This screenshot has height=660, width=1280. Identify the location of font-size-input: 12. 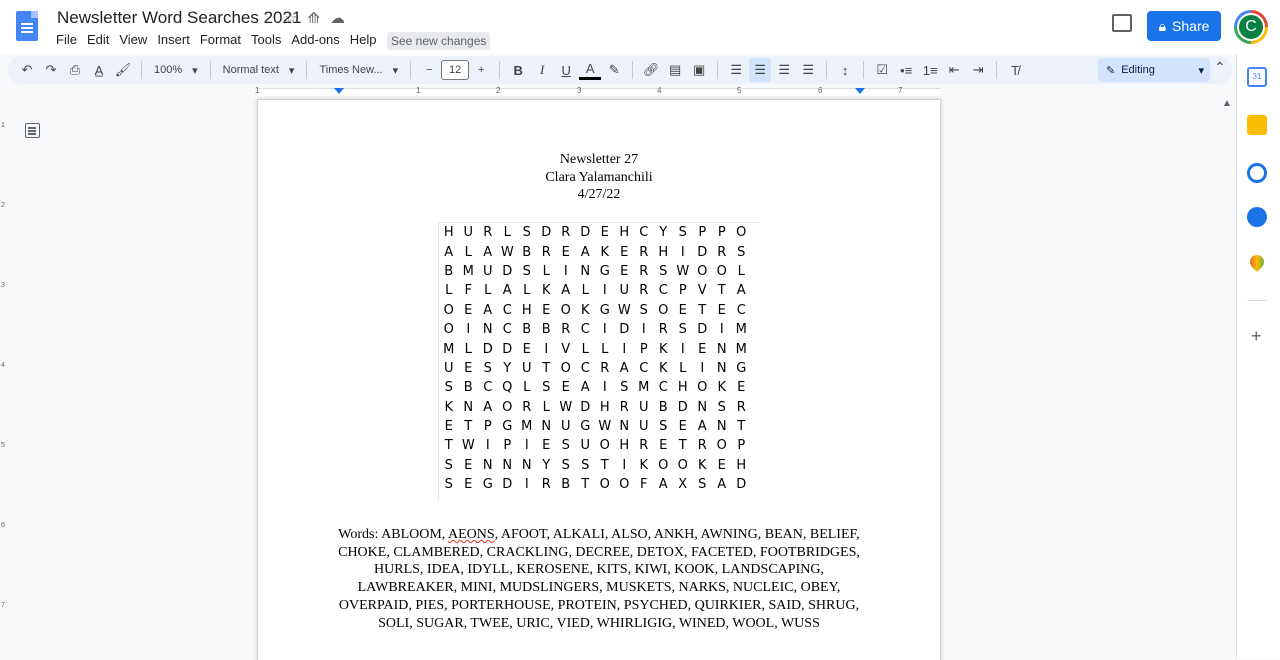
(455, 70).